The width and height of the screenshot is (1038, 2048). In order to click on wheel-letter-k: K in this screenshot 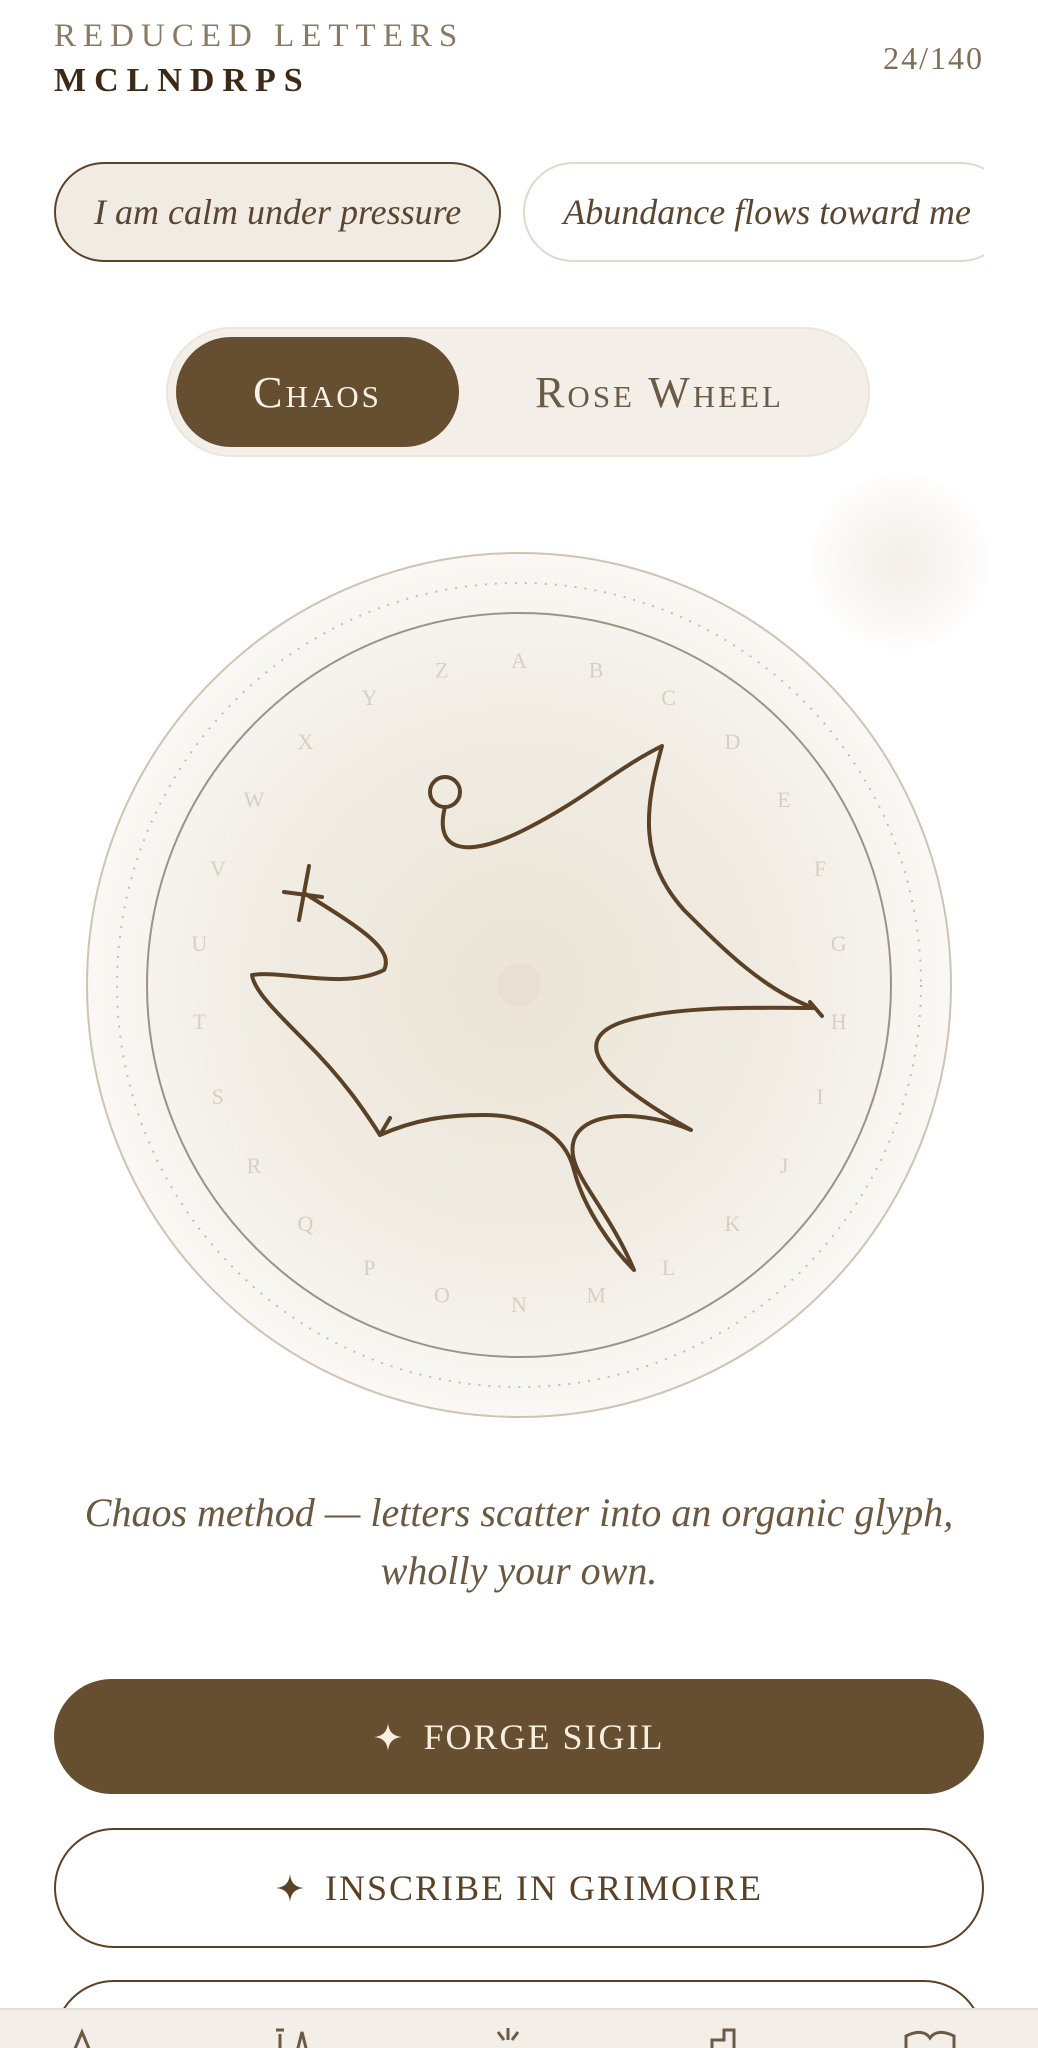, I will do `click(733, 1223)`.